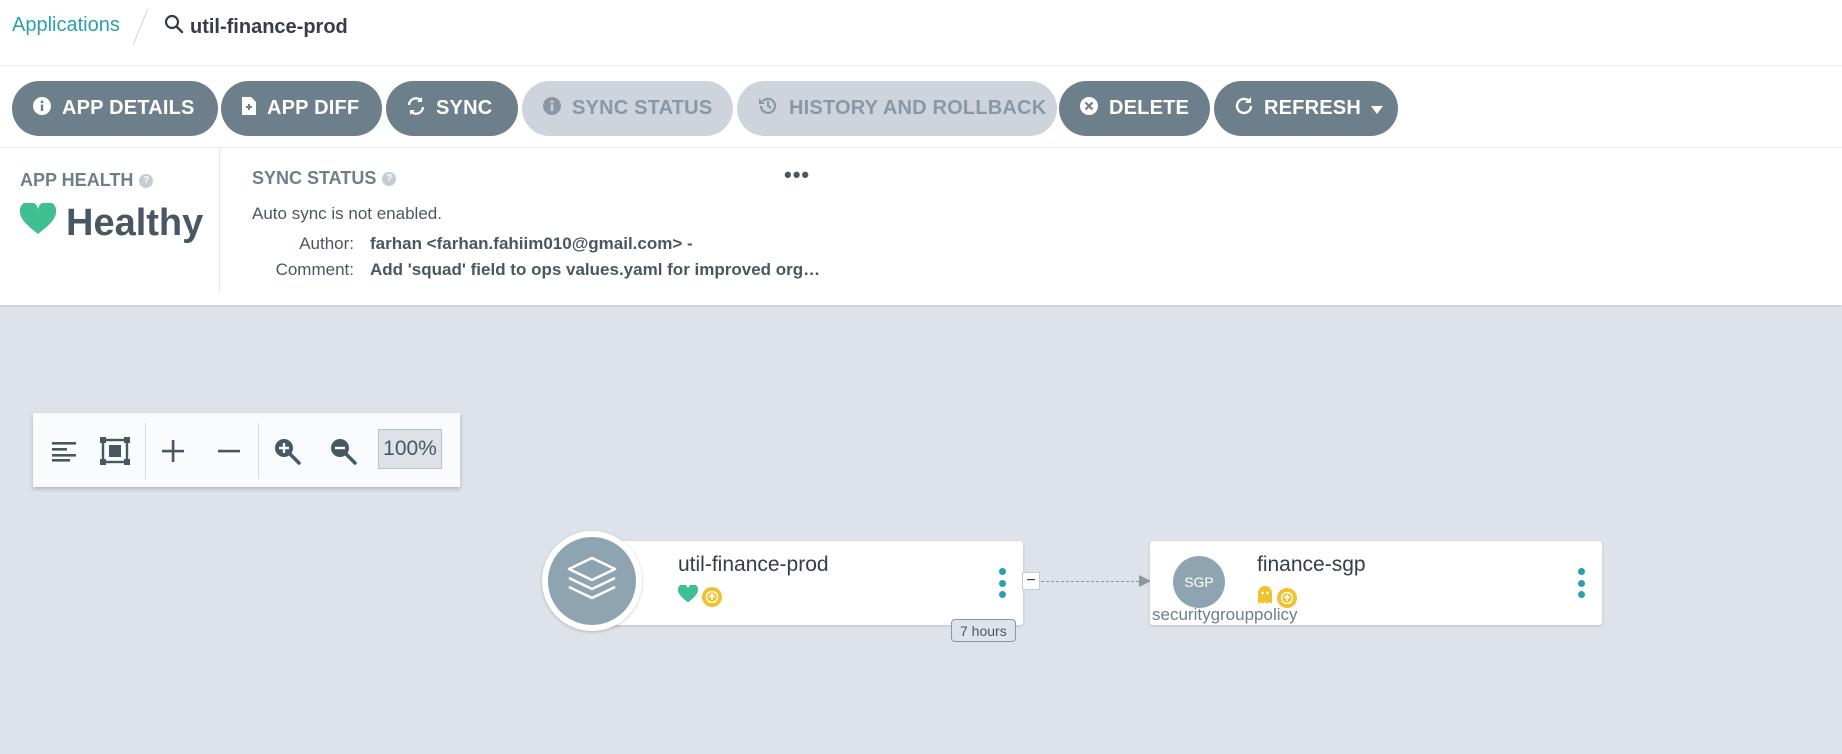 This screenshot has height=754, width=1842. Describe the element at coordinates (410, 449) in the screenshot. I see `zoom-level: 100%` at that location.